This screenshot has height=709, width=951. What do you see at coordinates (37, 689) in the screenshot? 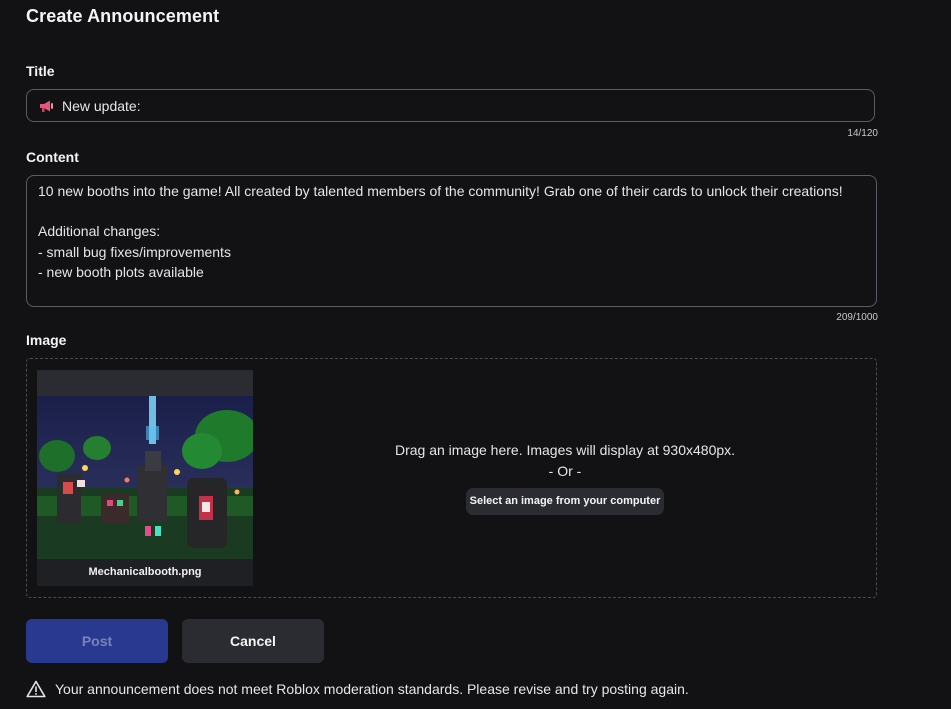
I see `warning-icon` at bounding box center [37, 689].